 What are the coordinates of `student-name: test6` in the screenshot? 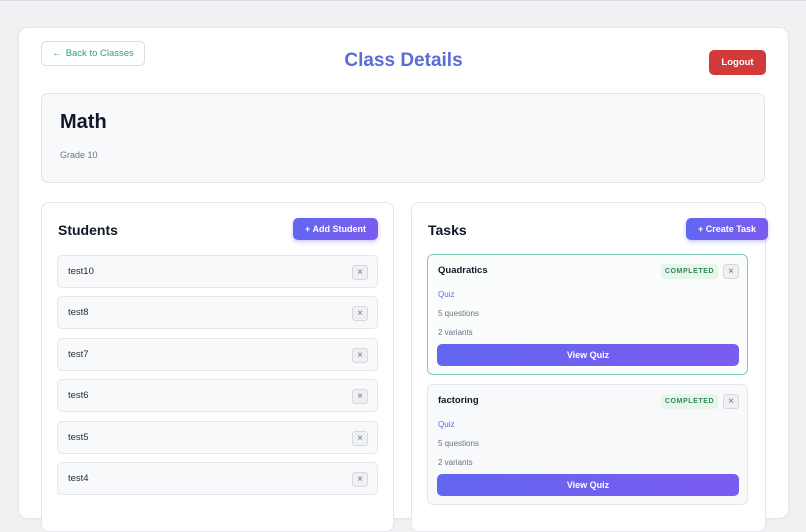 It's located at (78, 395).